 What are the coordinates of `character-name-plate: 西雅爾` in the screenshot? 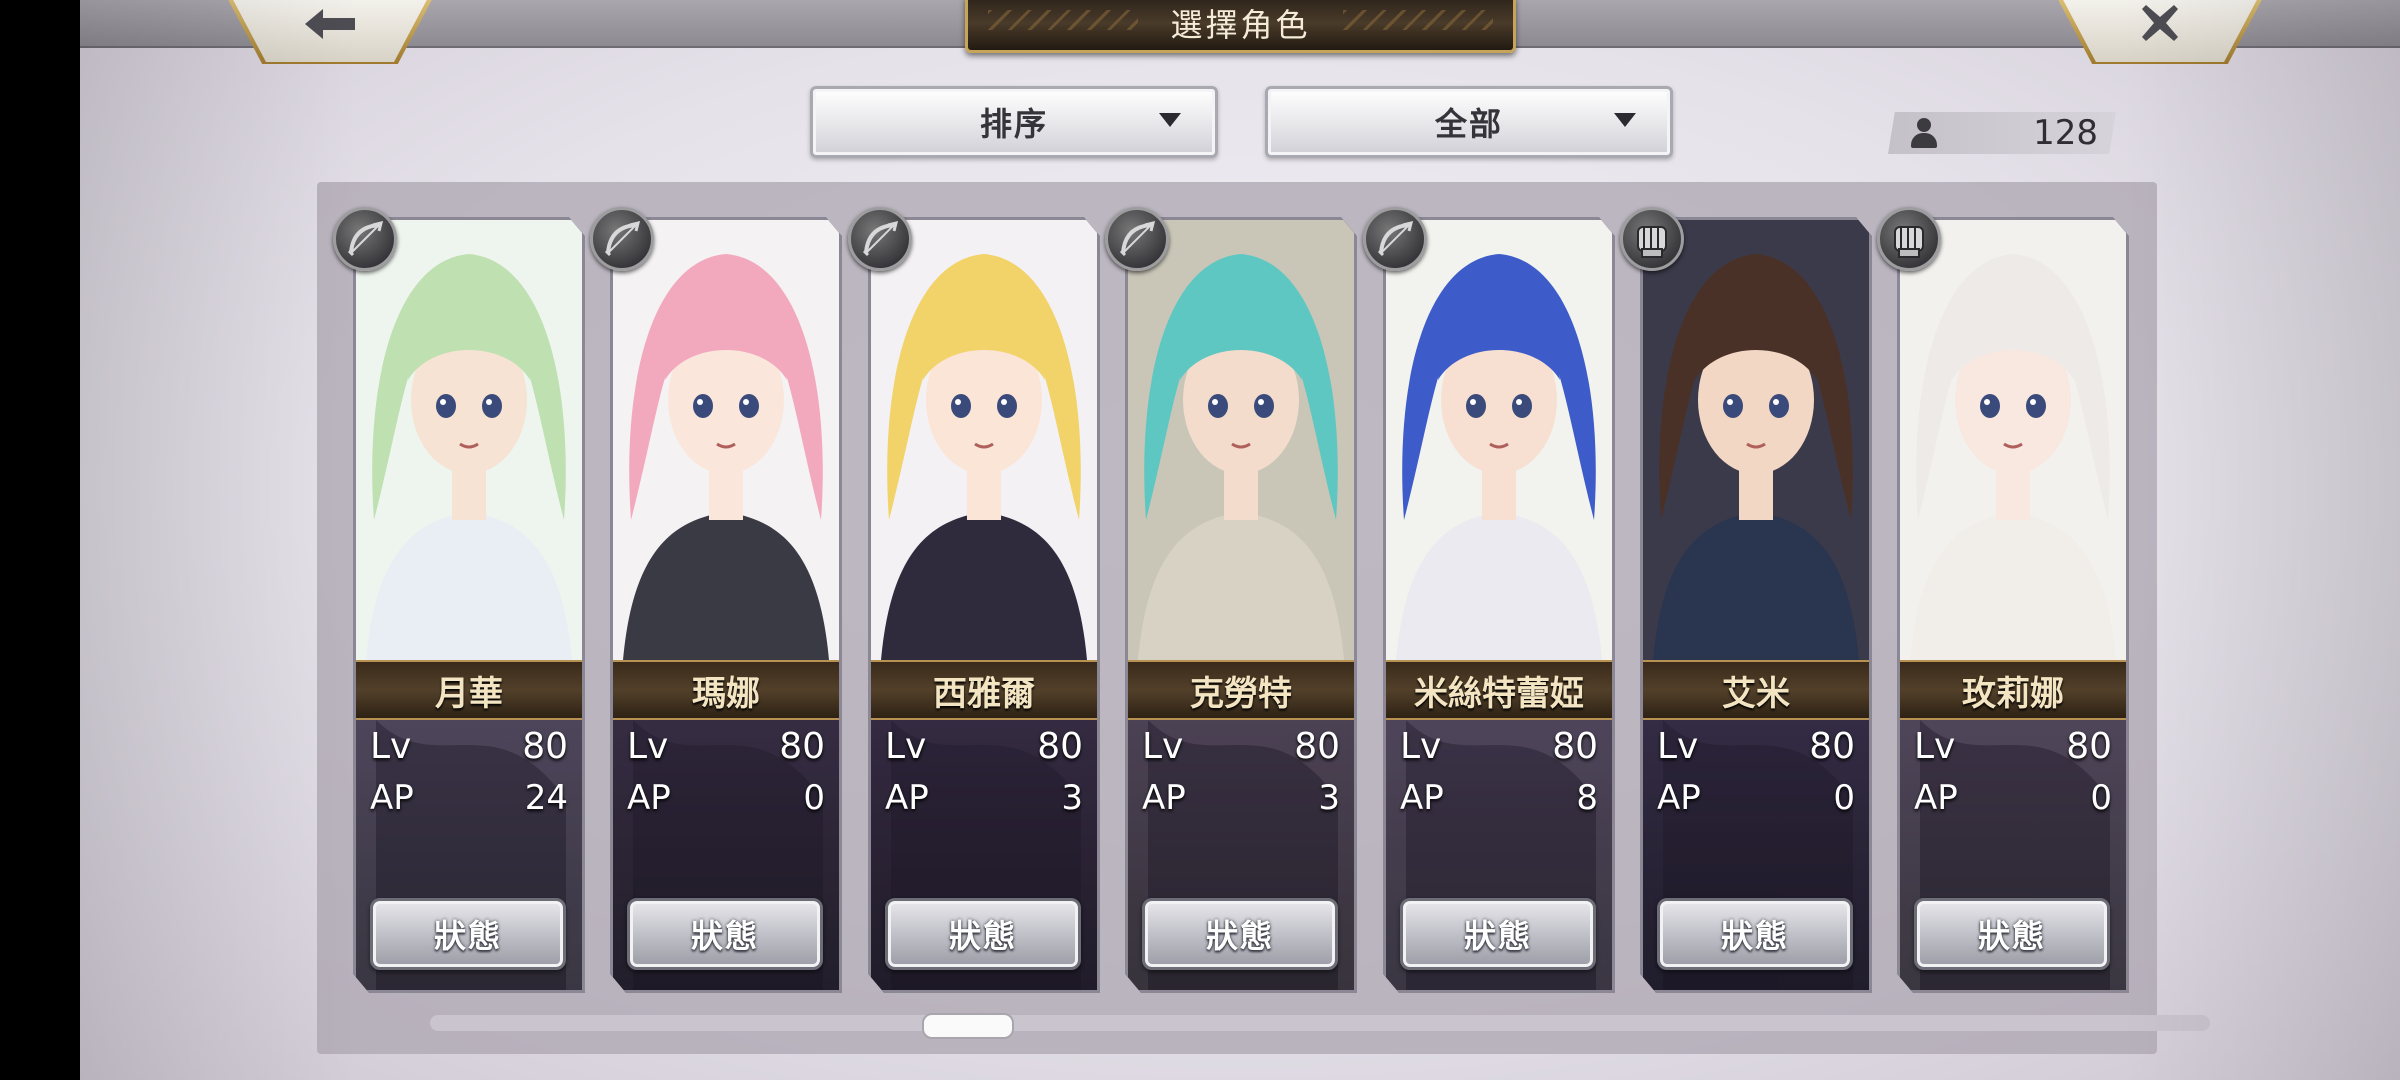 It's located at (984, 690).